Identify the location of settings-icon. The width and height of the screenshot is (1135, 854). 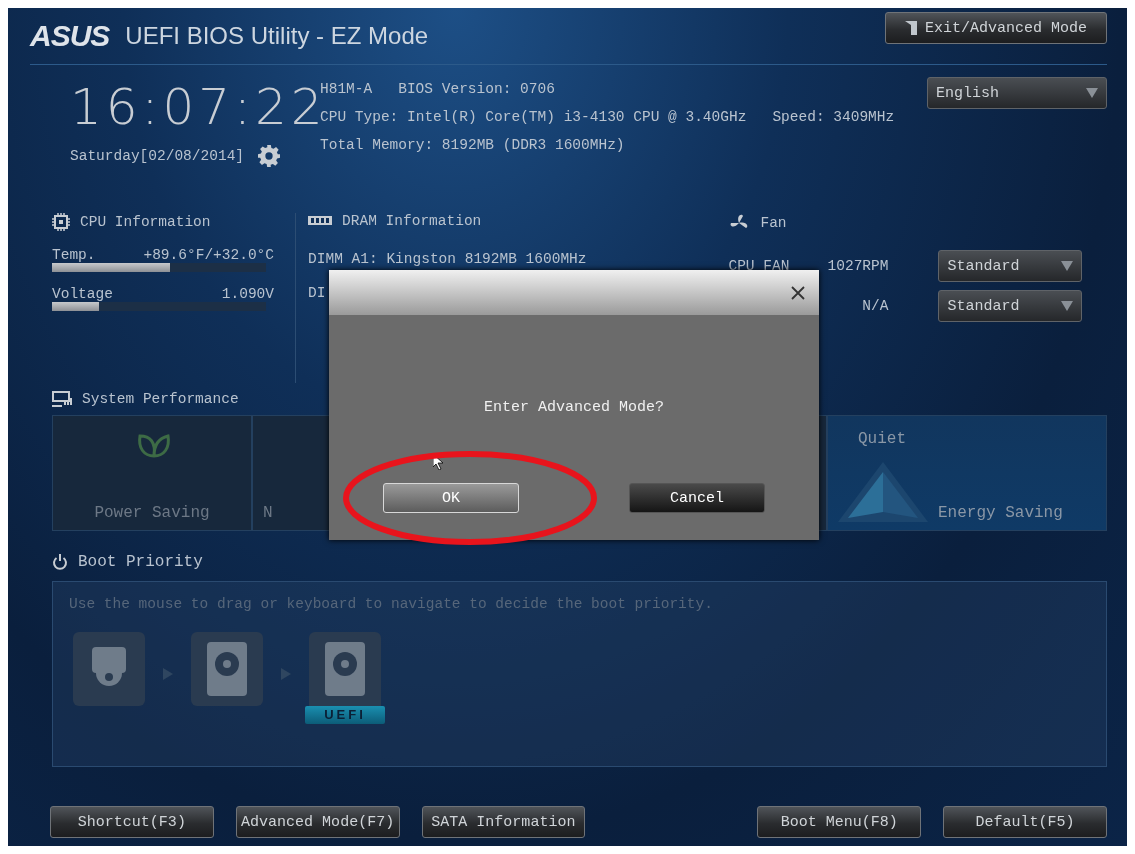
(269, 156).